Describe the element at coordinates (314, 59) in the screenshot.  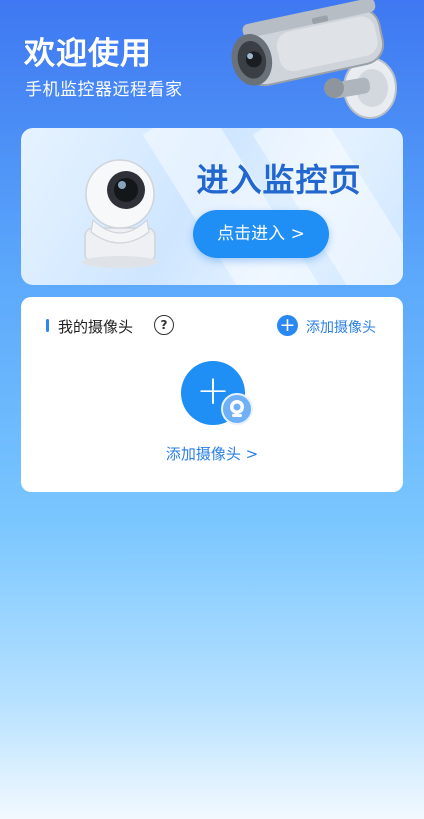
I see `cctv-camera-icon` at that location.